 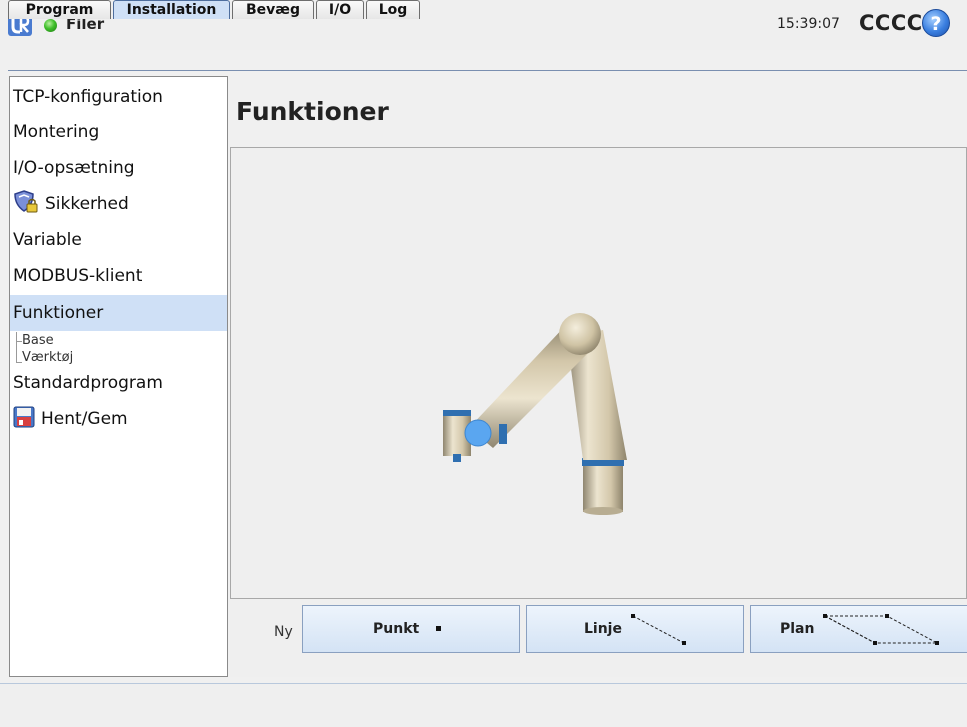 What do you see at coordinates (56, 132) in the screenshot?
I see `sidebar-item-label: Montering` at bounding box center [56, 132].